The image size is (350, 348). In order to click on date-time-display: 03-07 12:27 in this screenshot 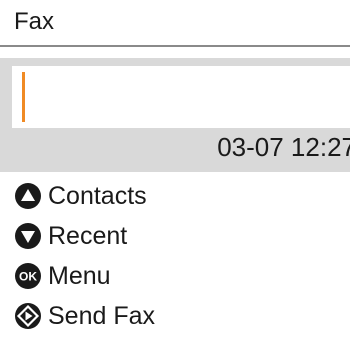, I will do `click(283, 147)`.